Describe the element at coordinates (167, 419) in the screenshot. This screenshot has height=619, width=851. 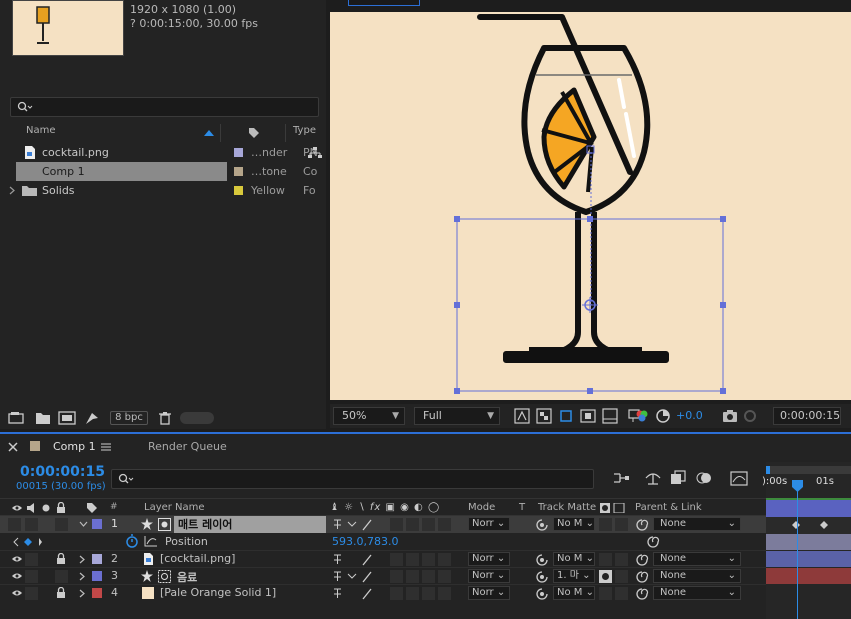
I see `trash-icon` at that location.